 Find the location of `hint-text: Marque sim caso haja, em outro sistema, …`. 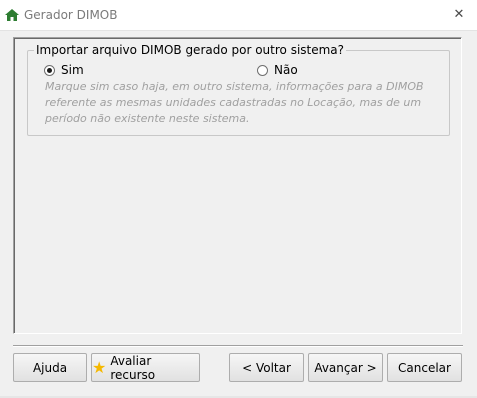

hint-text: Marque sim caso haja, em outro sistema, … is located at coordinates (234, 102).